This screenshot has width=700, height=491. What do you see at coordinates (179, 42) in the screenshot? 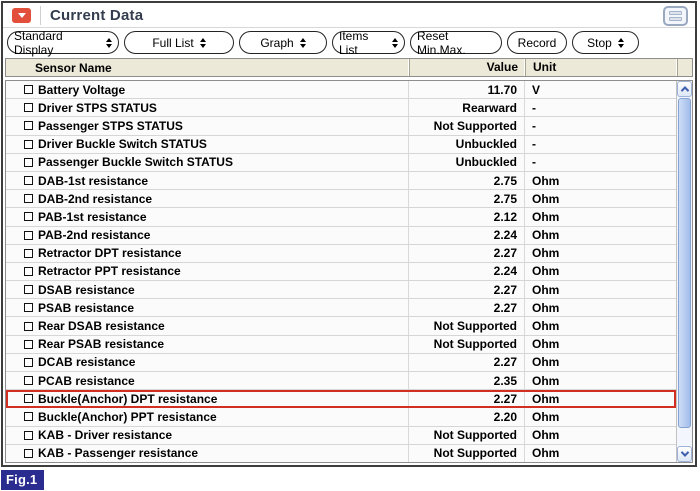
I see `toolbar-button-full-list: Full List` at bounding box center [179, 42].